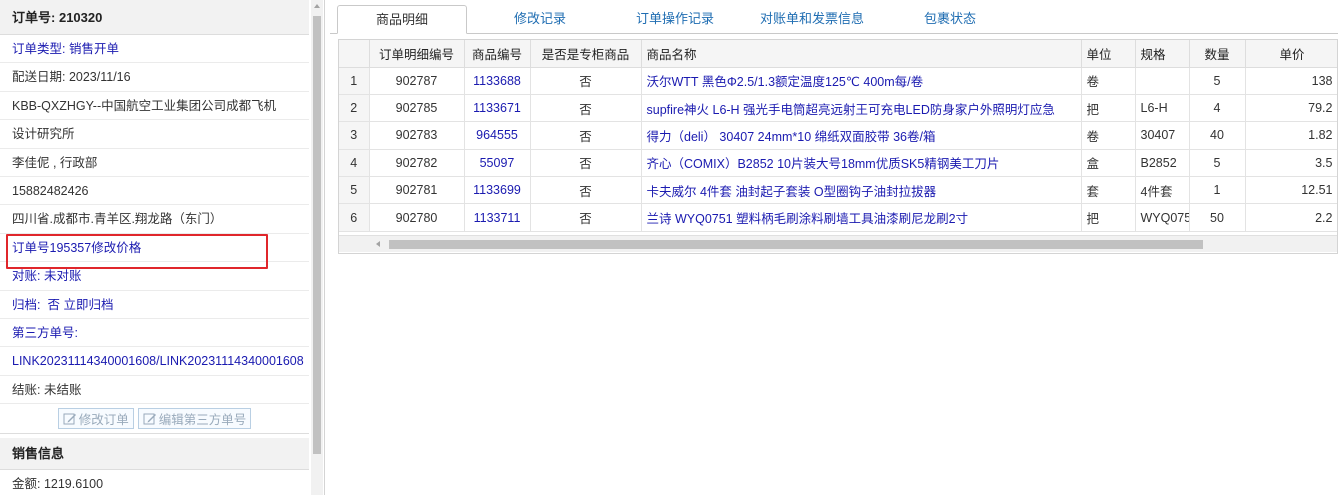 The image size is (1338, 495). I want to click on order-number-label: 订单号:, so click(34, 17).